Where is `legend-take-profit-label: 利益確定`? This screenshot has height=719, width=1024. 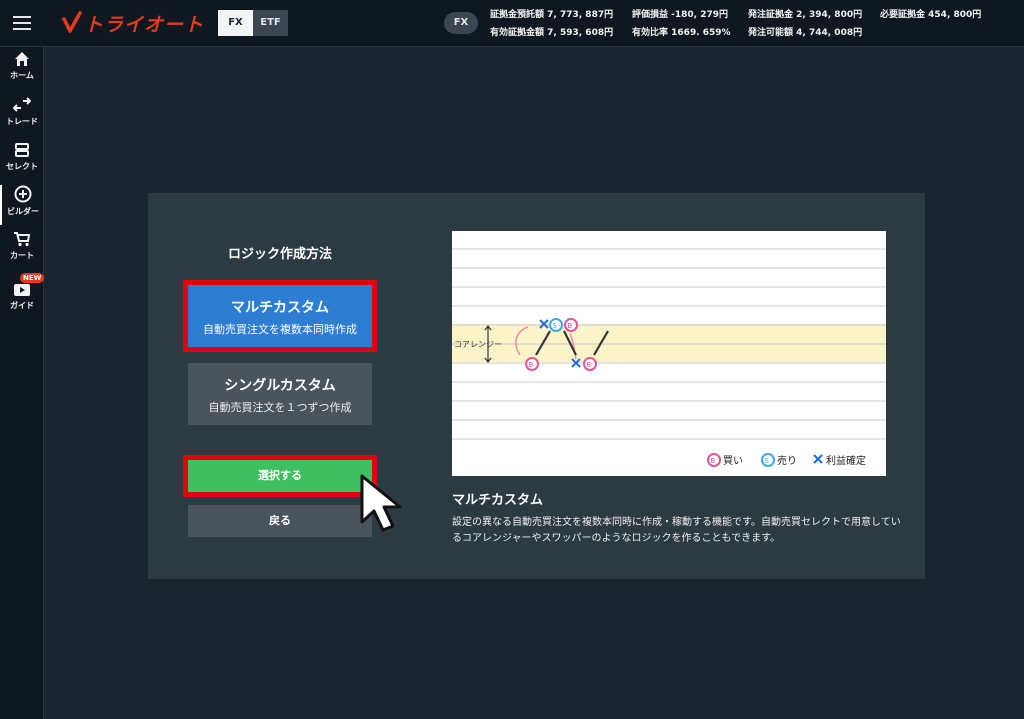 legend-take-profit-label: 利益確定 is located at coordinates (846, 460).